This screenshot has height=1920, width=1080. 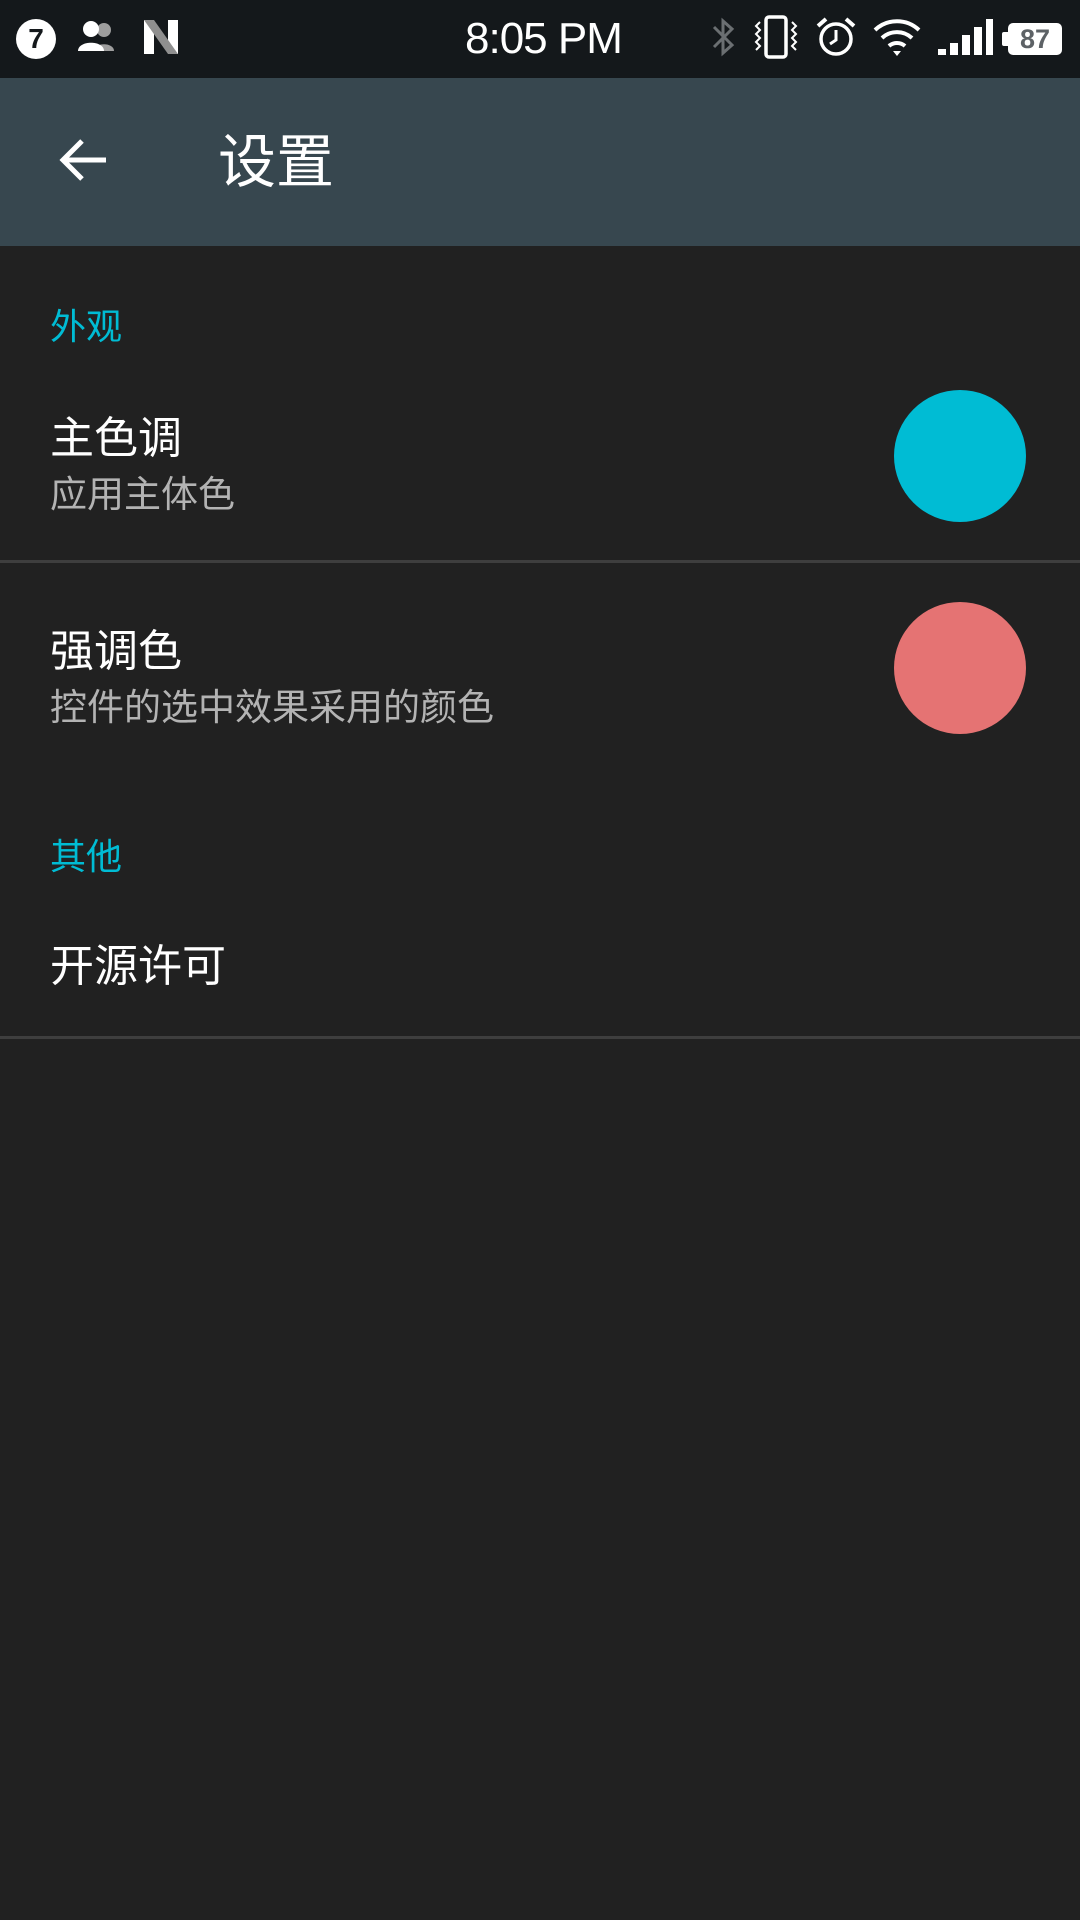 I want to click on n-logo-icon, so click(x=161, y=39).